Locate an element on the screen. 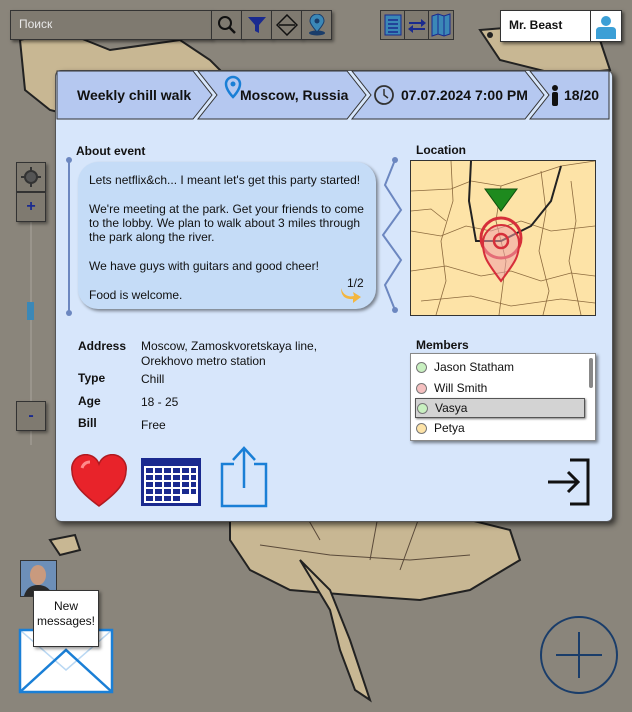  address-label: Address is located at coordinates (102, 346).